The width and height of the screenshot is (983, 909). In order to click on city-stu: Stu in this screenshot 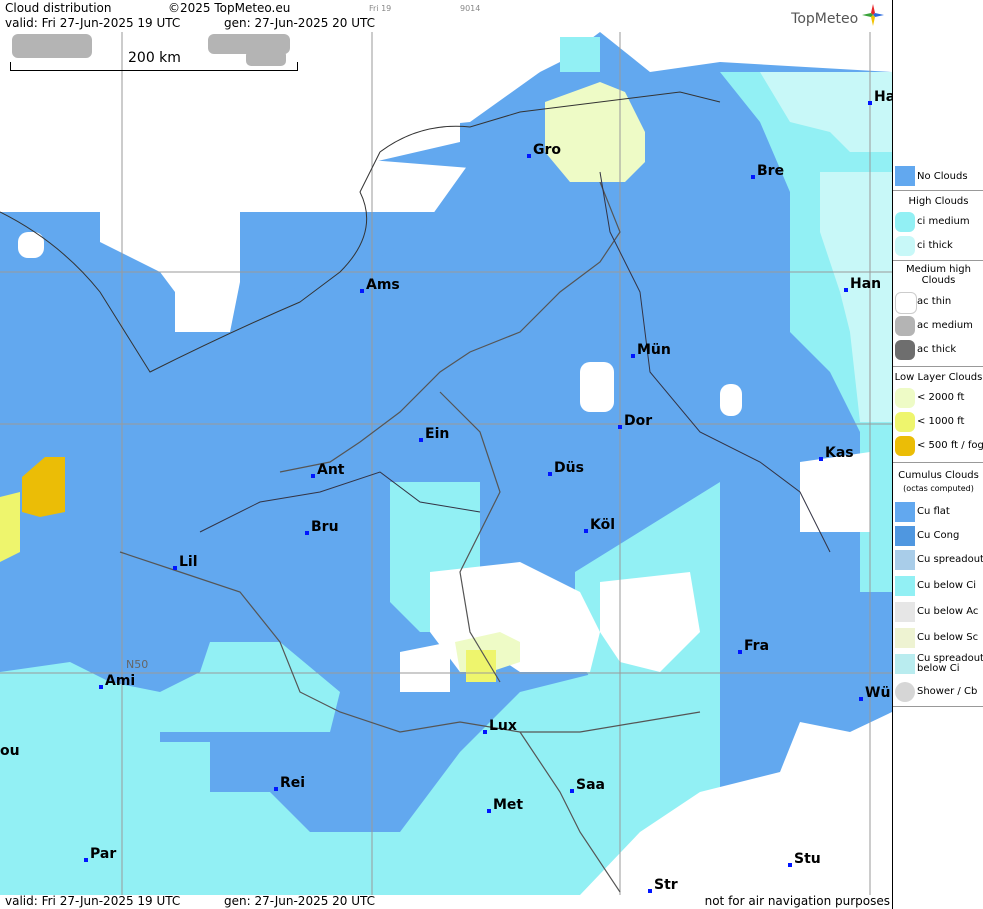, I will do `click(804, 859)`.